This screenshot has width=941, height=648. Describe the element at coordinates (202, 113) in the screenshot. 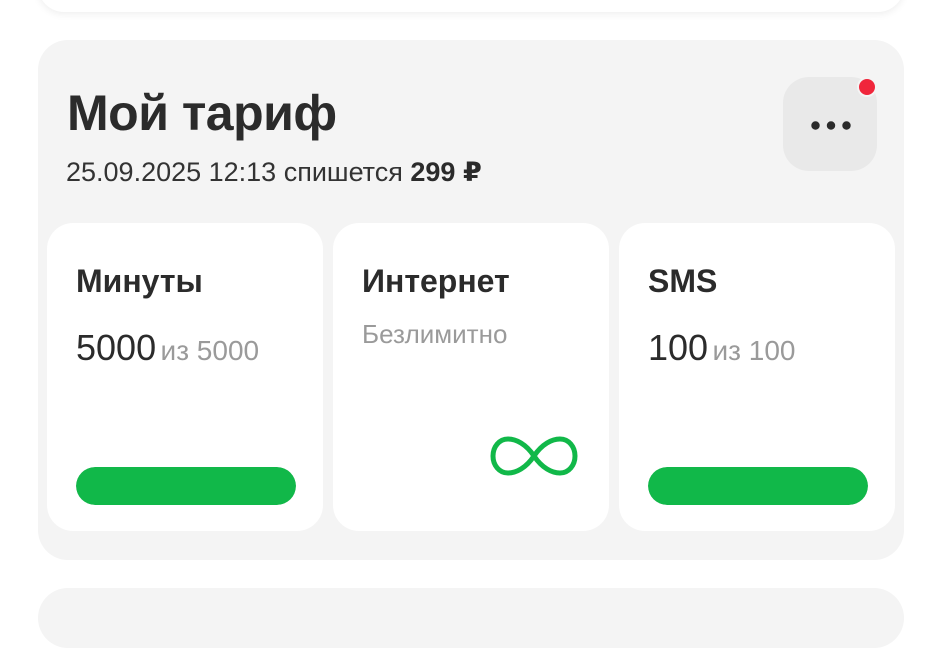

I see `page-title: Мой тариф` at that location.